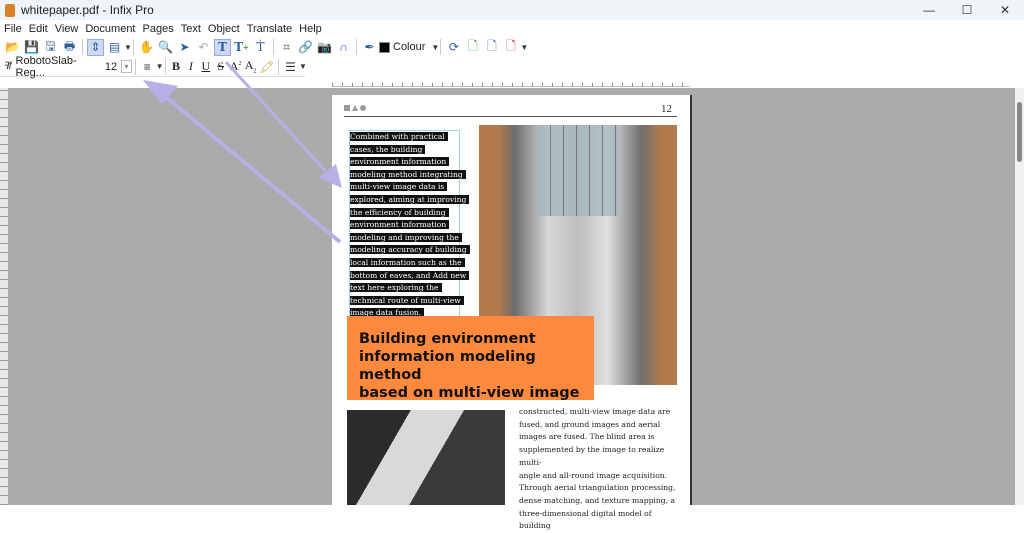 Image resolution: width=1024 pixels, height=533 pixels. What do you see at coordinates (407, 262) in the screenshot?
I see `text-line: local information such as the` at bounding box center [407, 262].